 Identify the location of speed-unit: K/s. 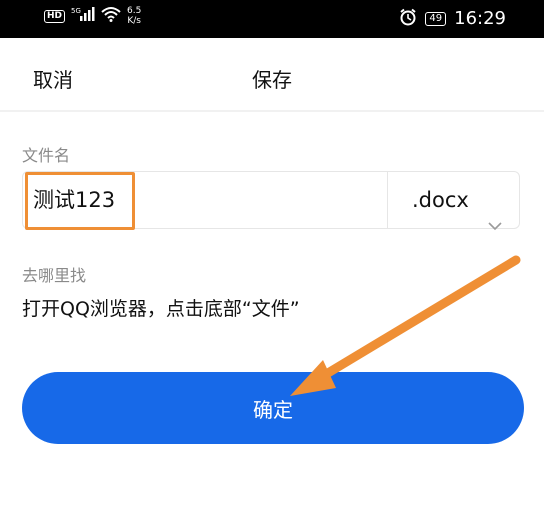
(134, 21).